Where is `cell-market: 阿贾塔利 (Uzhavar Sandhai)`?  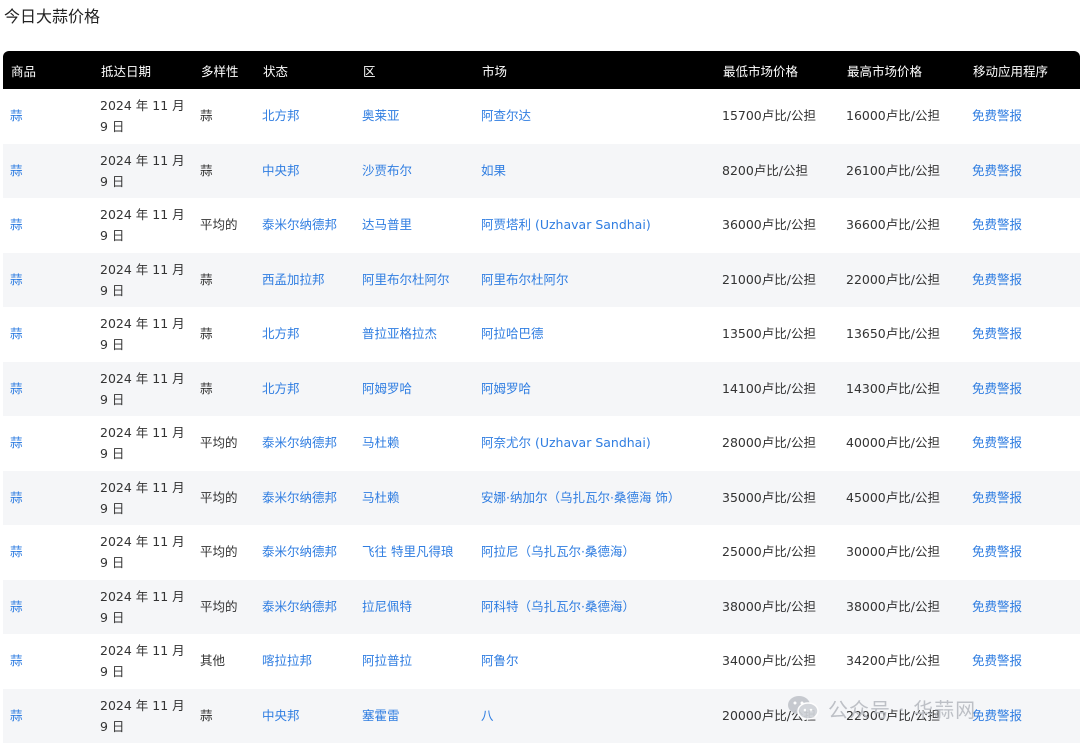 cell-market: 阿贾塔利 (Uzhavar Sandhai) is located at coordinates (594, 225).